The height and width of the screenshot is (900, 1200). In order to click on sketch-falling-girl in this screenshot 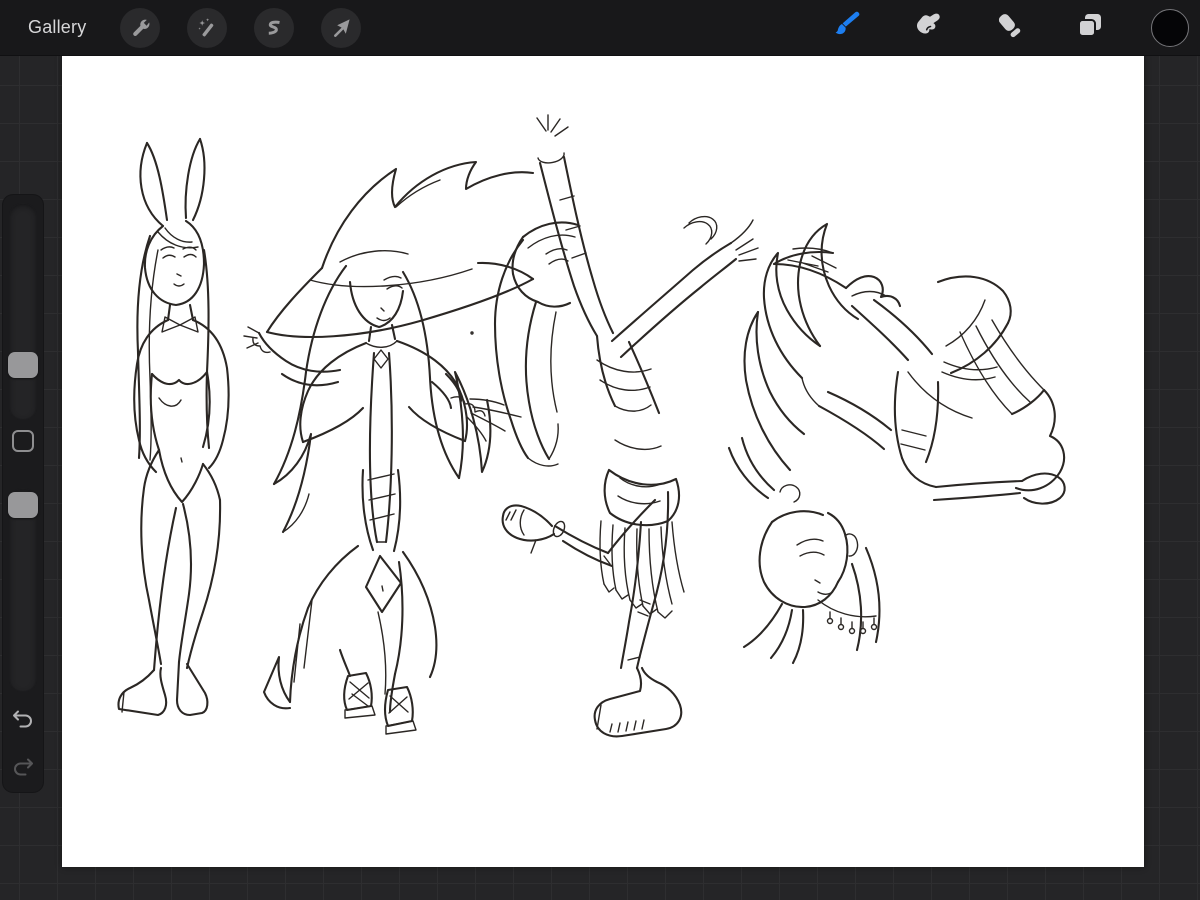, I will do `click(896, 443)`.